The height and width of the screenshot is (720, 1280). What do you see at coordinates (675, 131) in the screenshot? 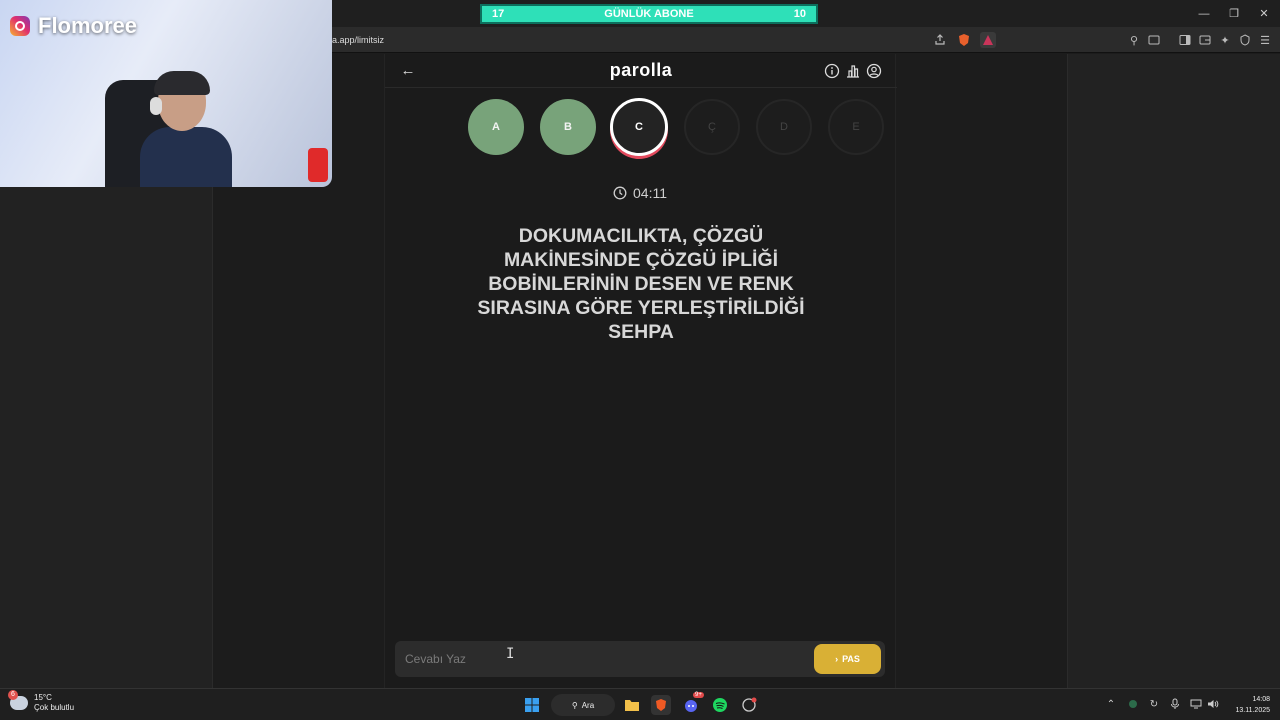
I see `letter-progress: A B C Ç D E` at bounding box center [675, 131].